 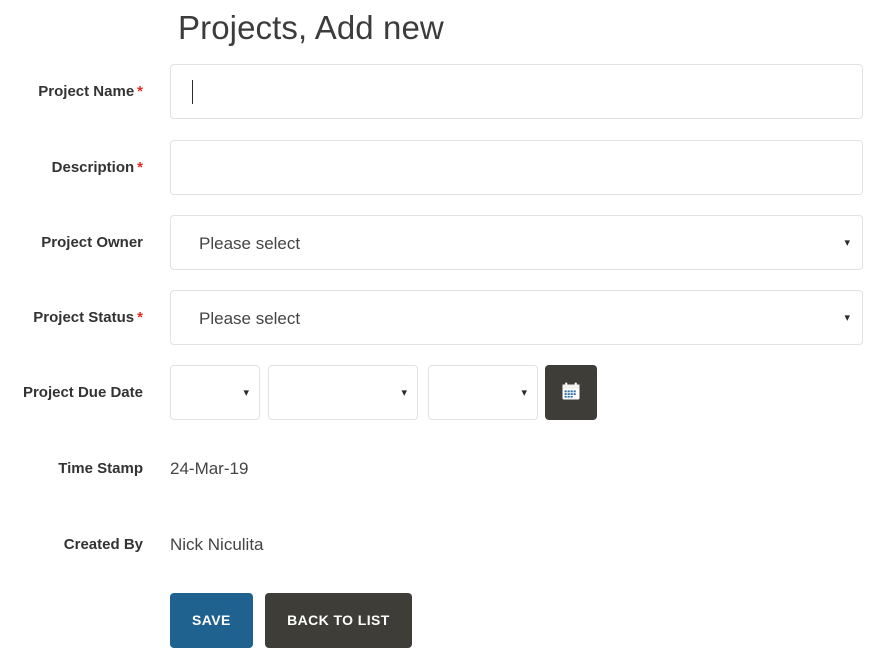 I want to click on label-project-owner-text: Project Owner, so click(x=92, y=242).